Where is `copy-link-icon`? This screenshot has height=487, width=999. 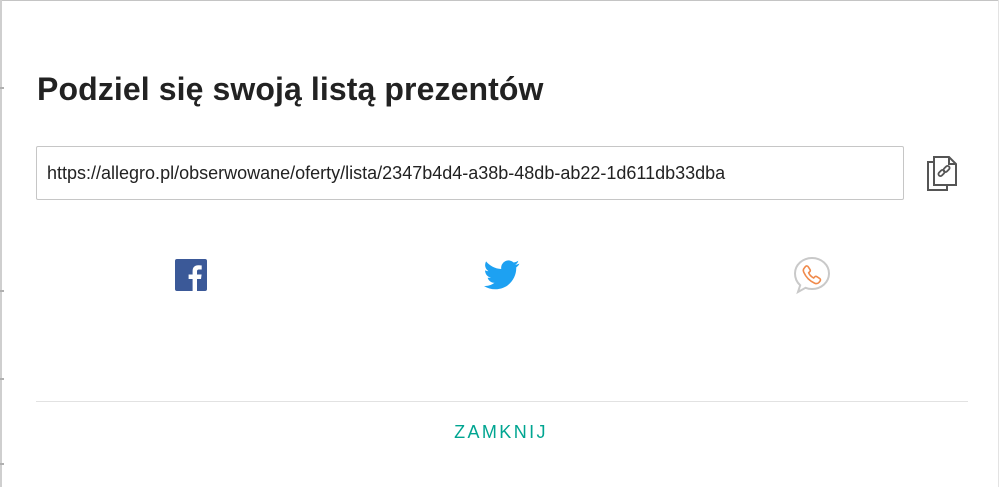 copy-link-icon is located at coordinates (942, 173).